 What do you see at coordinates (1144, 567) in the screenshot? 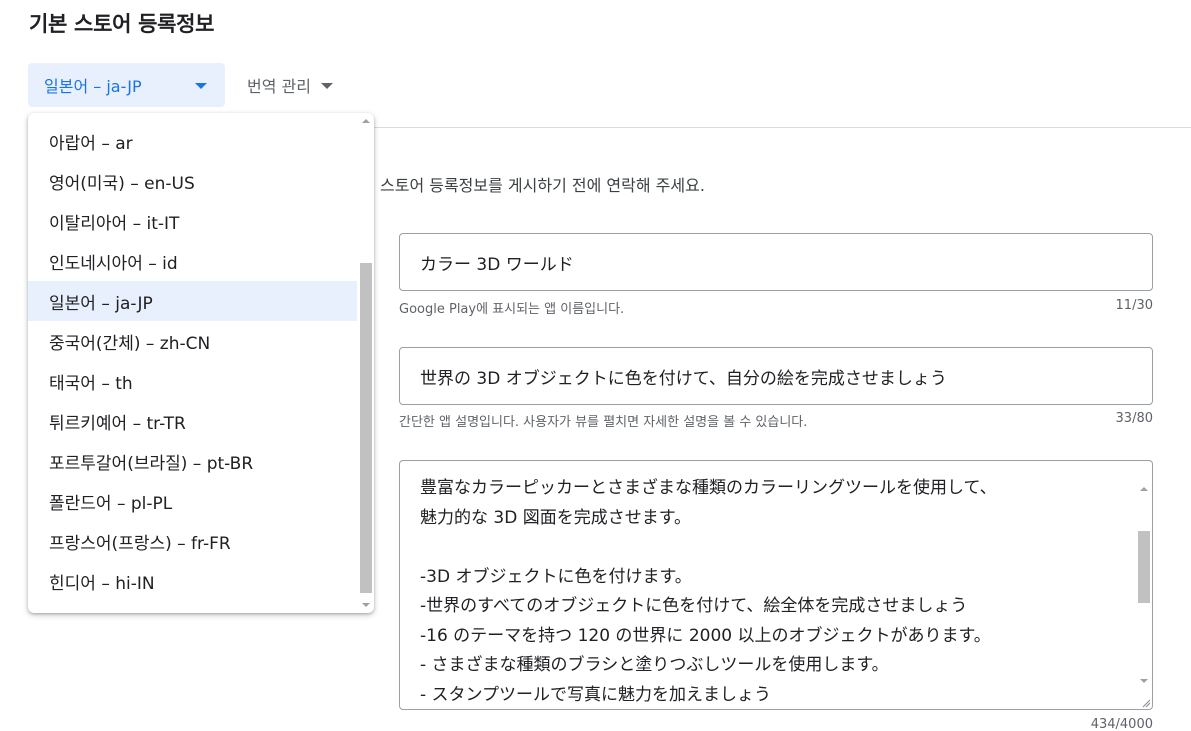
I see `textarea-scrollbar-thumb` at bounding box center [1144, 567].